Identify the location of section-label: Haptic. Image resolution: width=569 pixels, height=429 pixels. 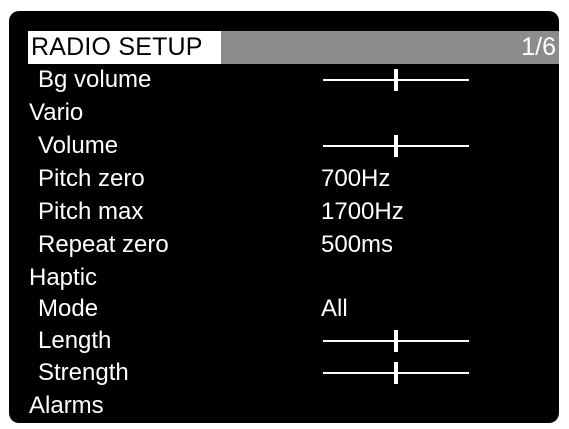
(63, 277).